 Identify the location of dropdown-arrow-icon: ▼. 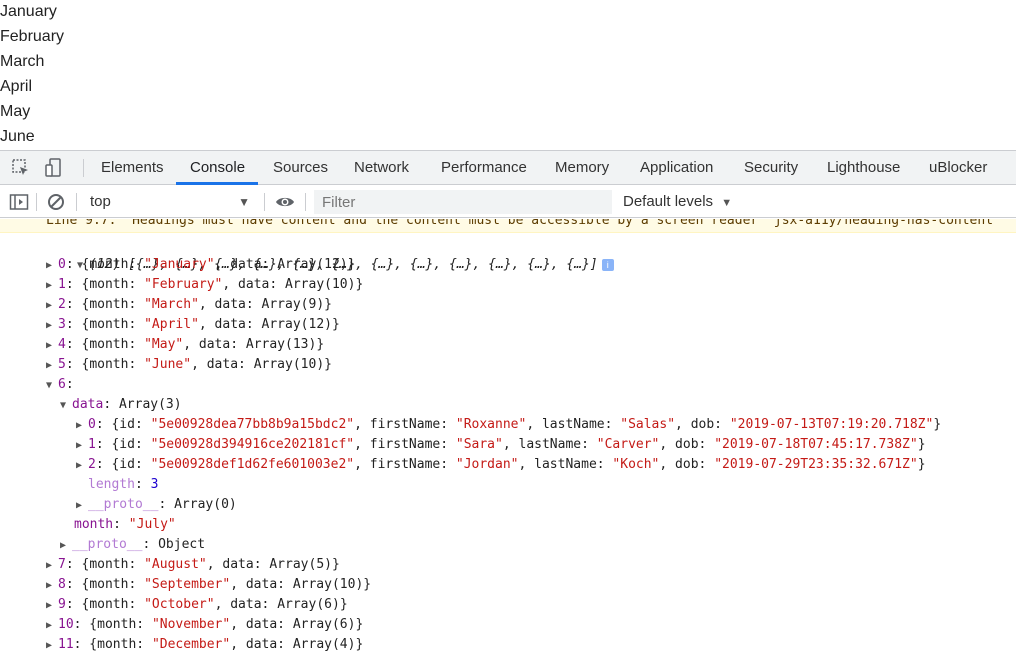
(244, 202).